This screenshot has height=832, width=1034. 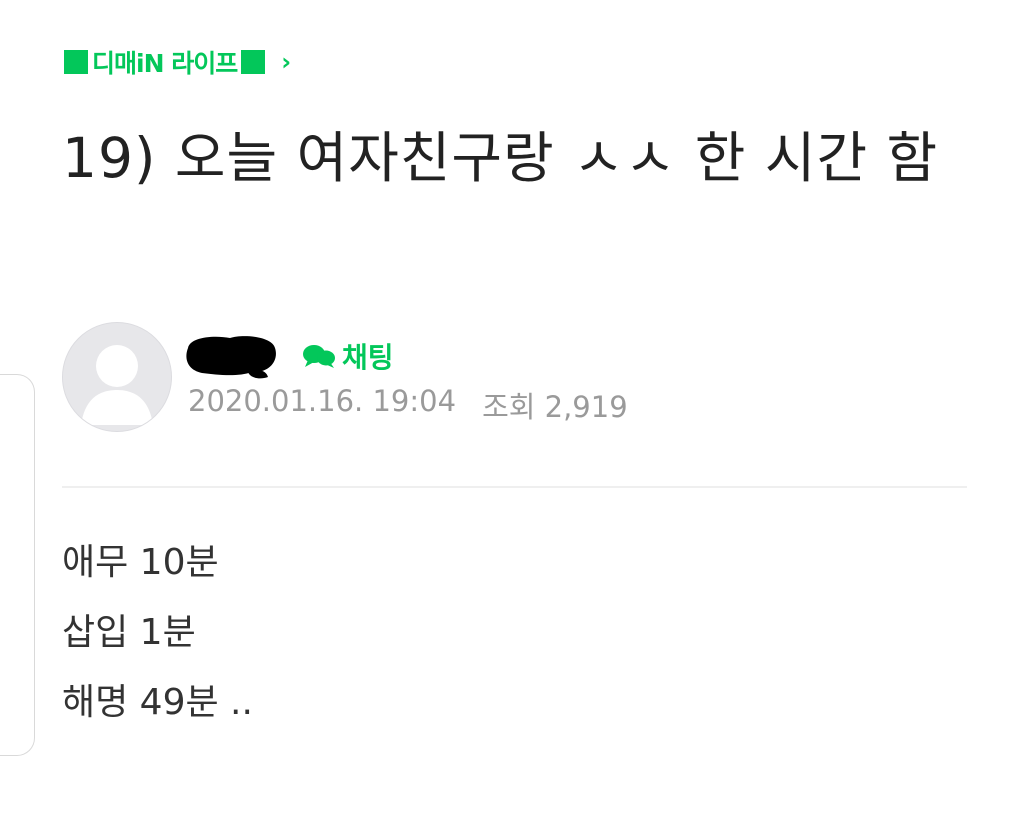 What do you see at coordinates (368, 357) in the screenshot?
I see `chat-label: 채팅` at bounding box center [368, 357].